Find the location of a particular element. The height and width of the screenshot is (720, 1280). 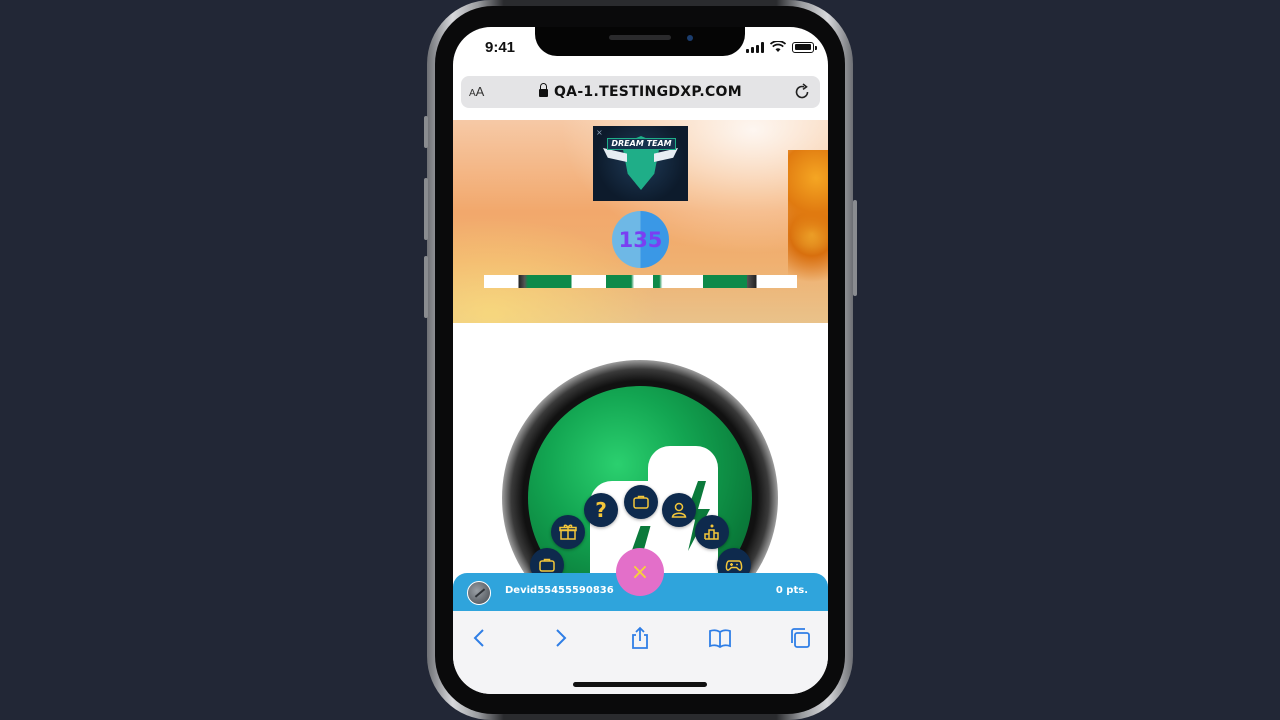

mute-switch is located at coordinates (426, 132).